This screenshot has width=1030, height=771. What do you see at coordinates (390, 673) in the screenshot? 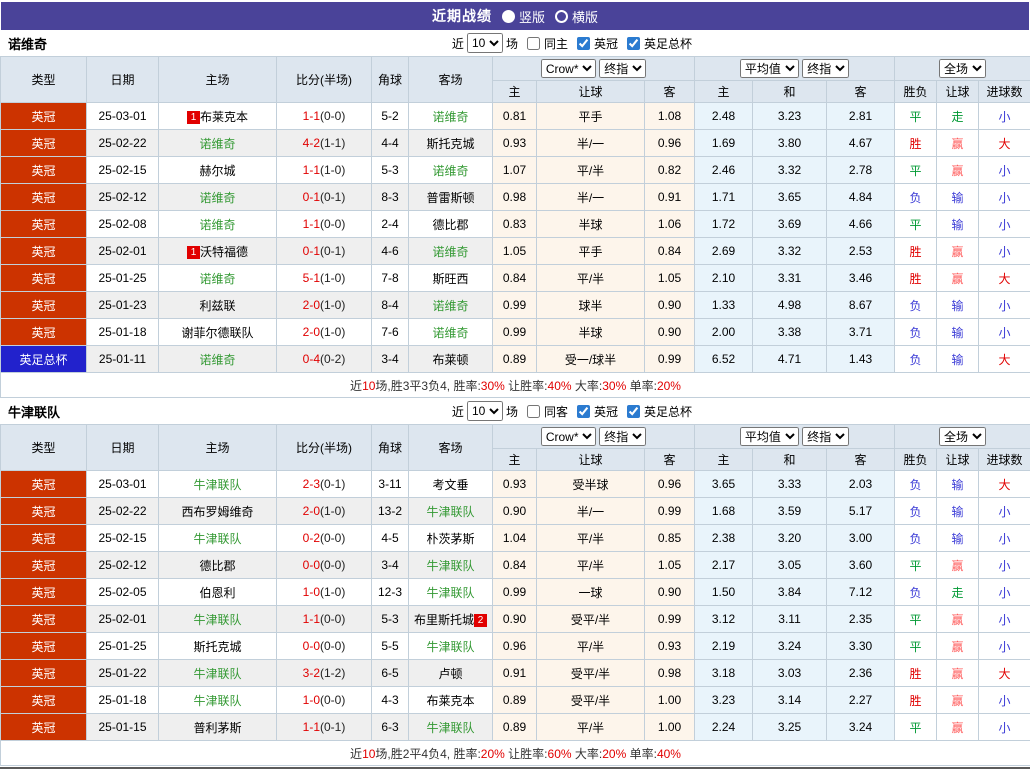
I see `corner-score: 6-5` at bounding box center [390, 673].